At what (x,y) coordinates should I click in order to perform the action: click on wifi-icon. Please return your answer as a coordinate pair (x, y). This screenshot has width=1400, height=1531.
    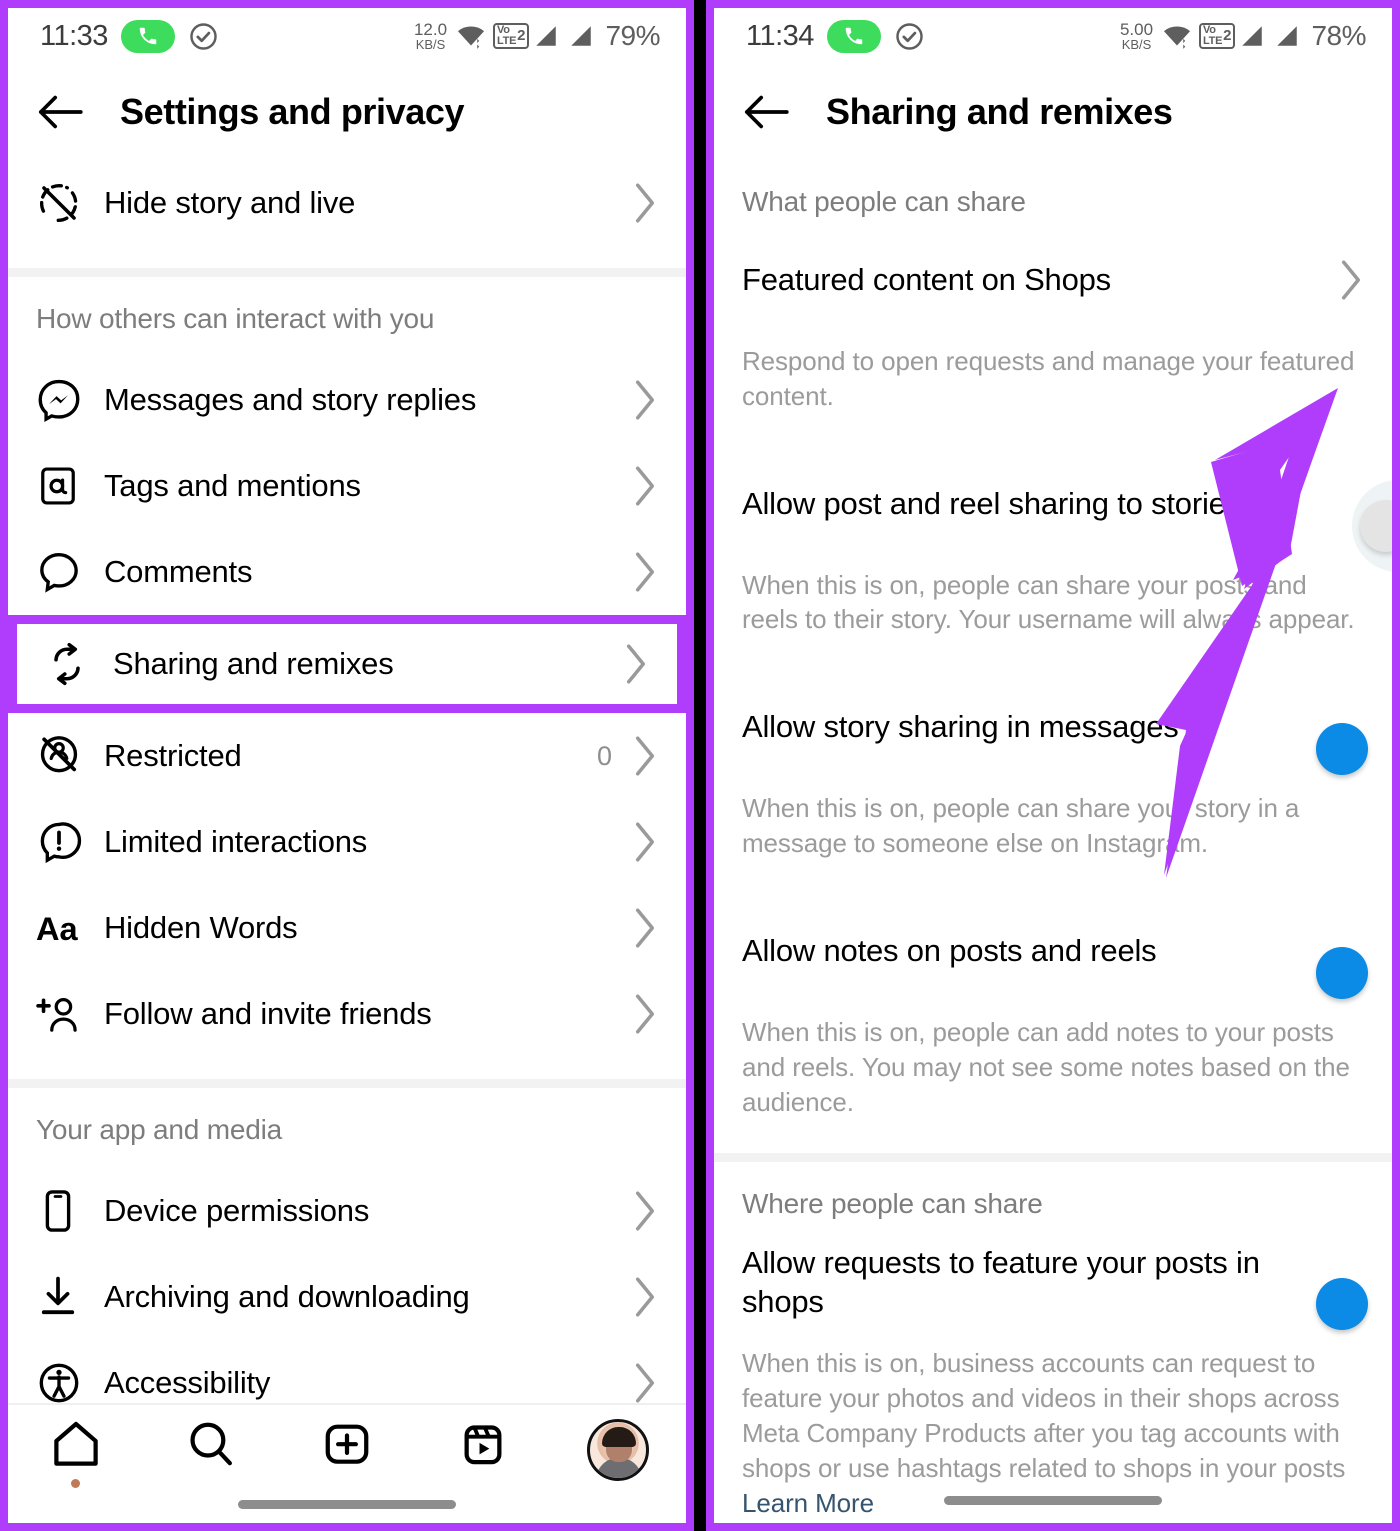
    Looking at the image, I should click on (1177, 36).